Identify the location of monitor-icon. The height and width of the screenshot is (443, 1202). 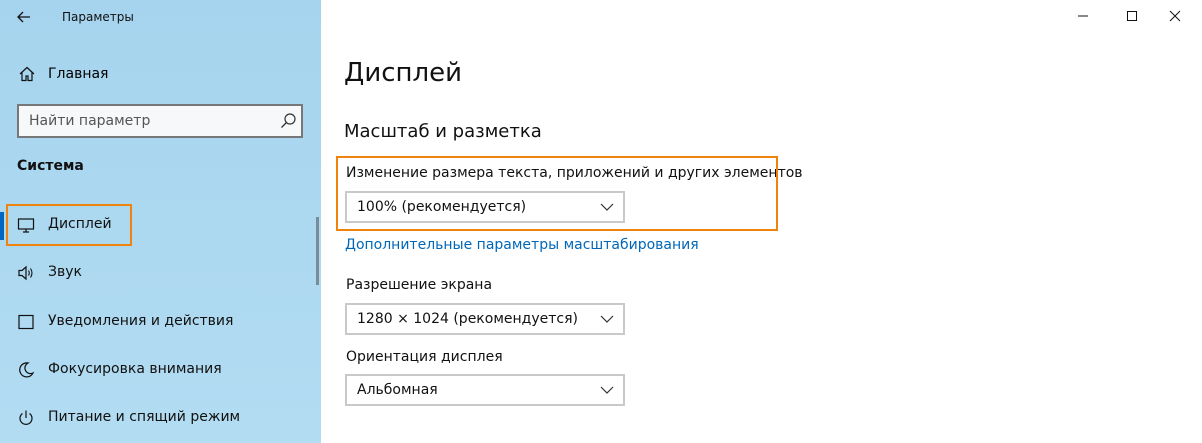
(26, 225).